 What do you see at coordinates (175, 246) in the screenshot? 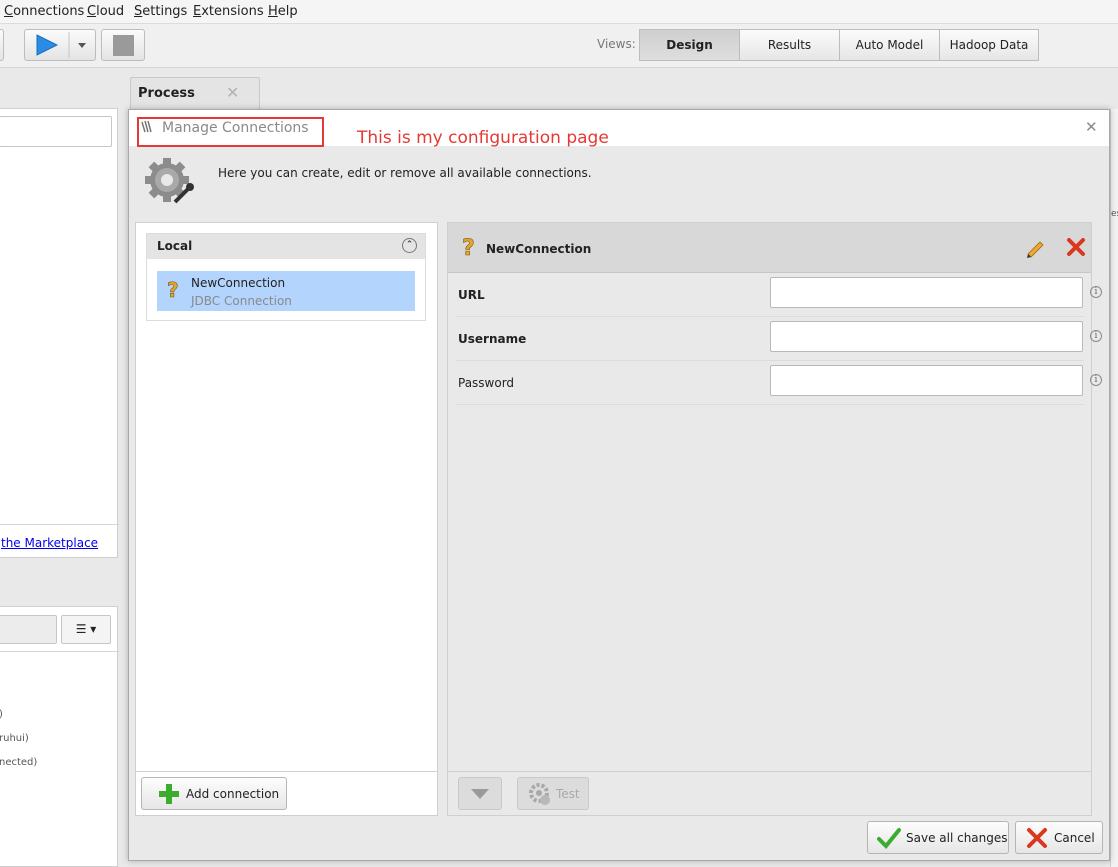
I see `group-label: Local` at bounding box center [175, 246].